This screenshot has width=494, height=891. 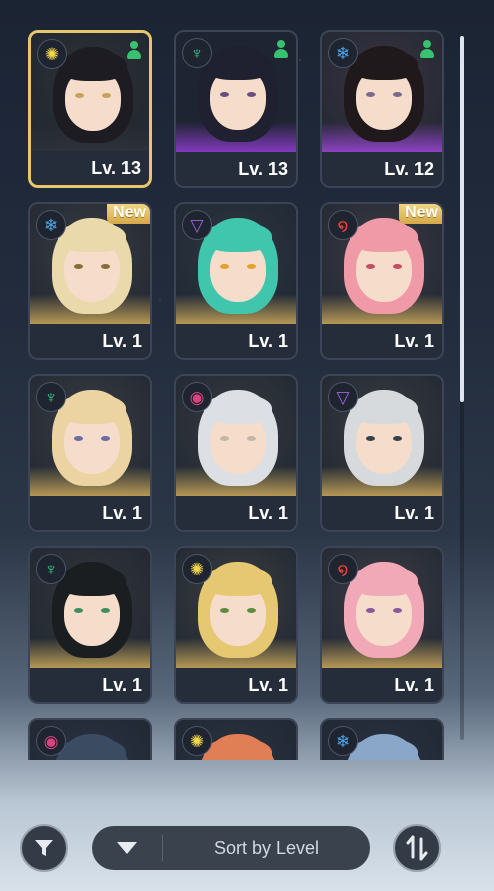 I want to click on triangle-down-icon, so click(x=127, y=848).